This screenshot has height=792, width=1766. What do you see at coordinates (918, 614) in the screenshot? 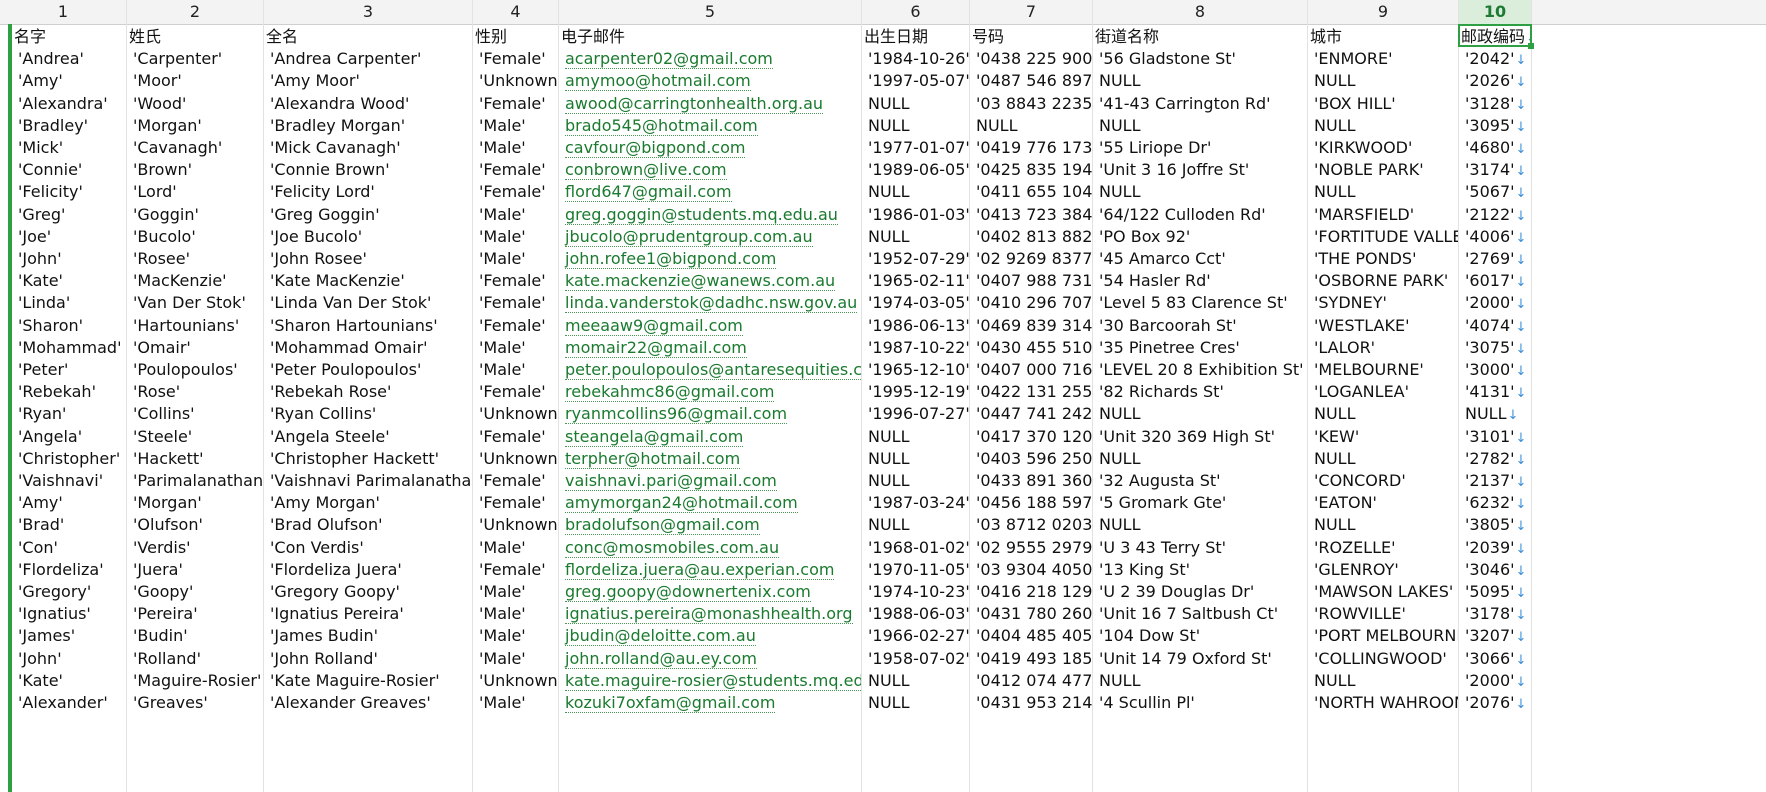
I see `cell-text: '1988-06-03'` at bounding box center [918, 614].